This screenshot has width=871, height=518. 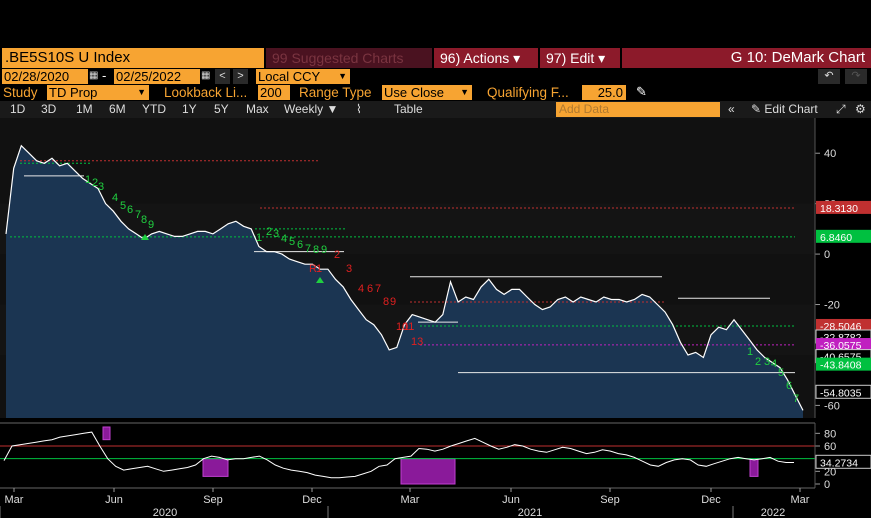 What do you see at coordinates (303, 76) in the screenshot?
I see `currency-select: Local CCY ▼` at bounding box center [303, 76].